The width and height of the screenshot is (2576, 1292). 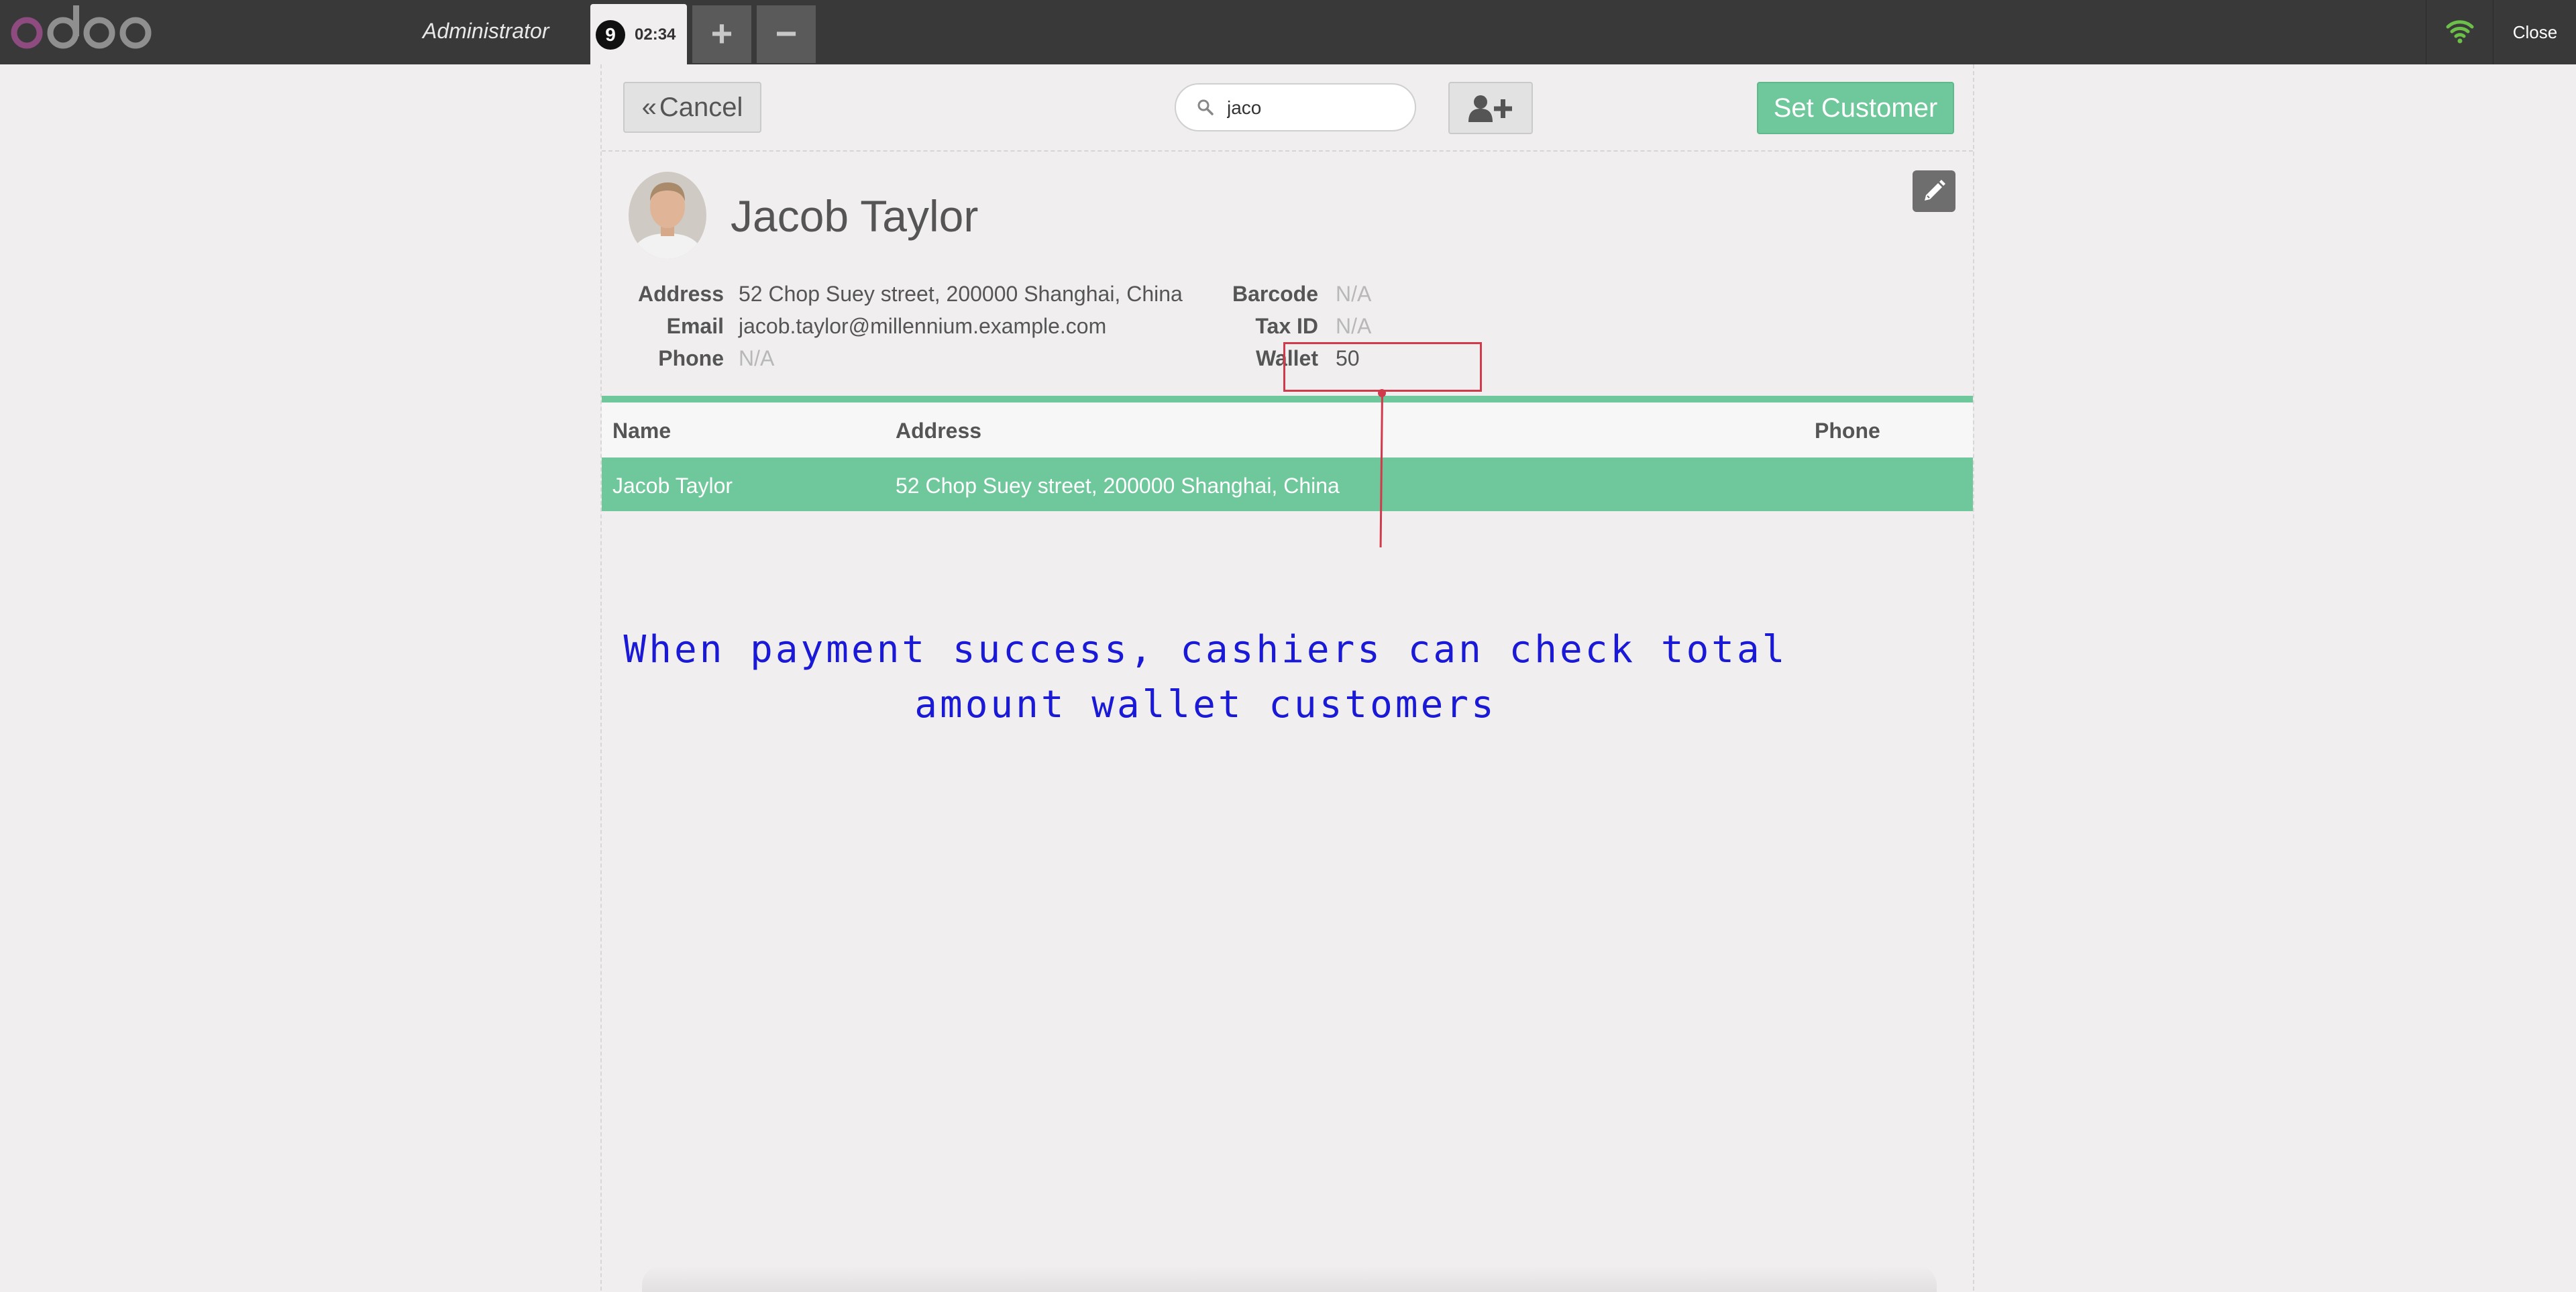 What do you see at coordinates (701, 107) in the screenshot?
I see `cancel-label: Cancel` at bounding box center [701, 107].